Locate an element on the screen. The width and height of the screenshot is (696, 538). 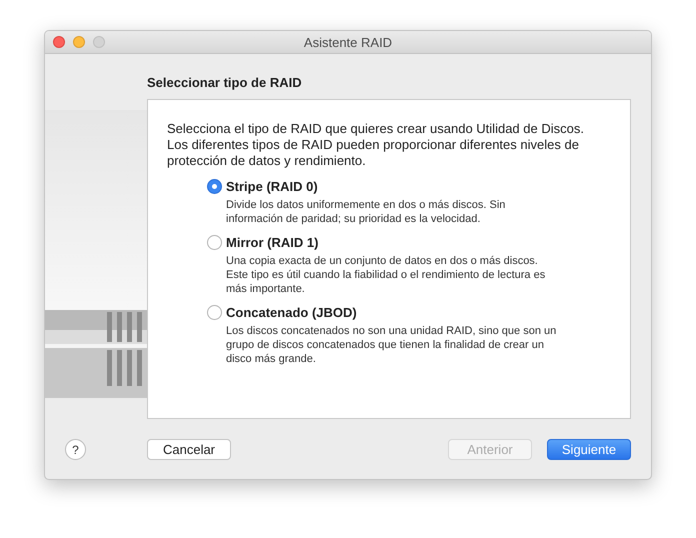
option-label: Stripe (RAID 0) is located at coordinates (272, 186).